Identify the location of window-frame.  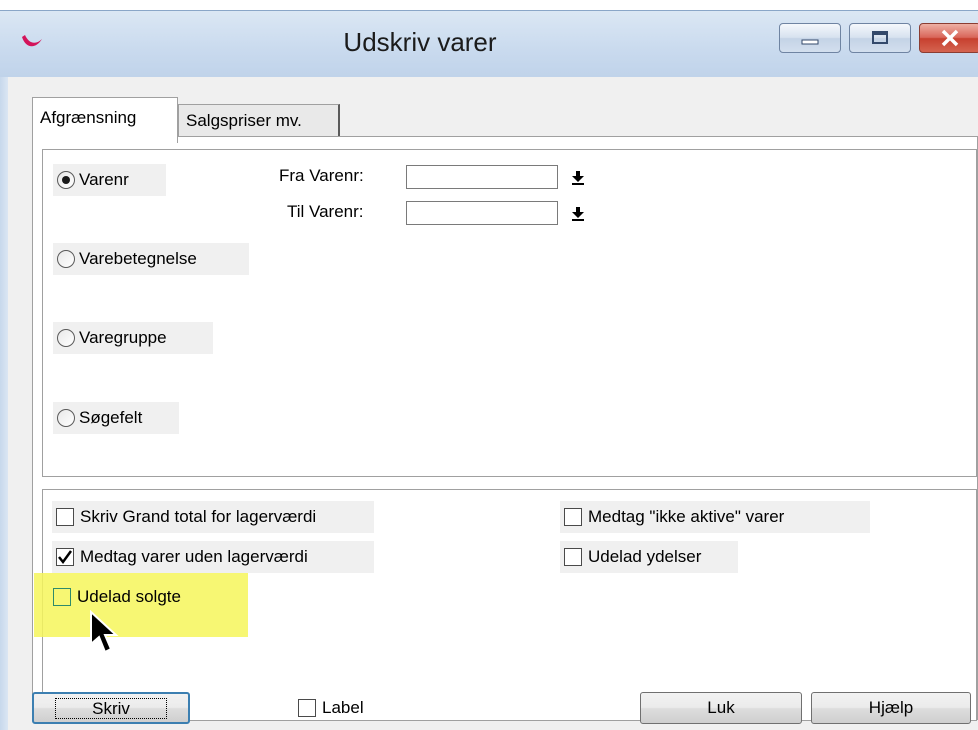
(4, 403).